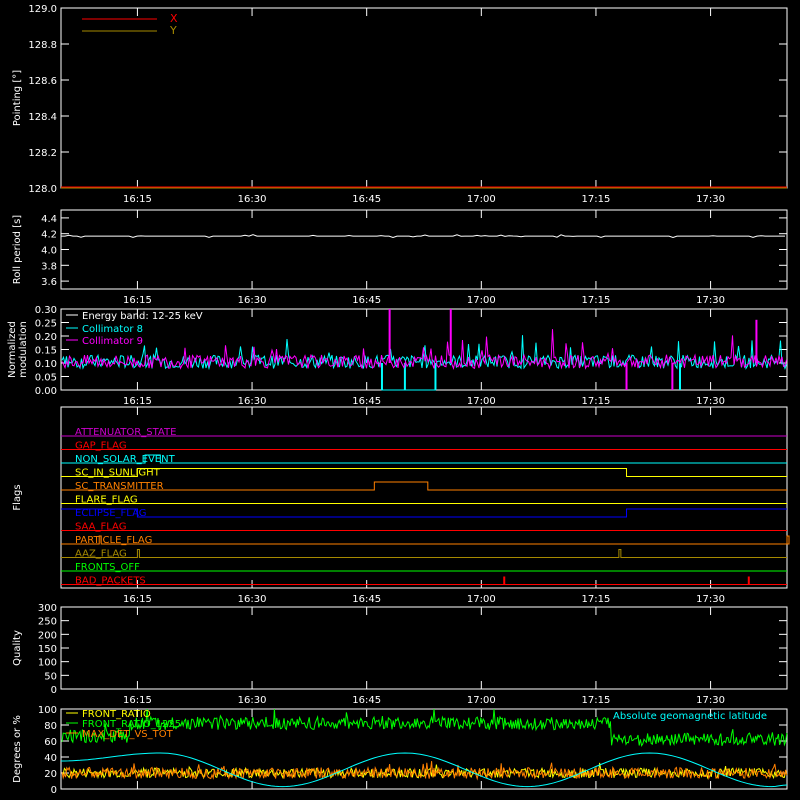  I want to click on quality-ytick-label: 200, so click(47, 635).